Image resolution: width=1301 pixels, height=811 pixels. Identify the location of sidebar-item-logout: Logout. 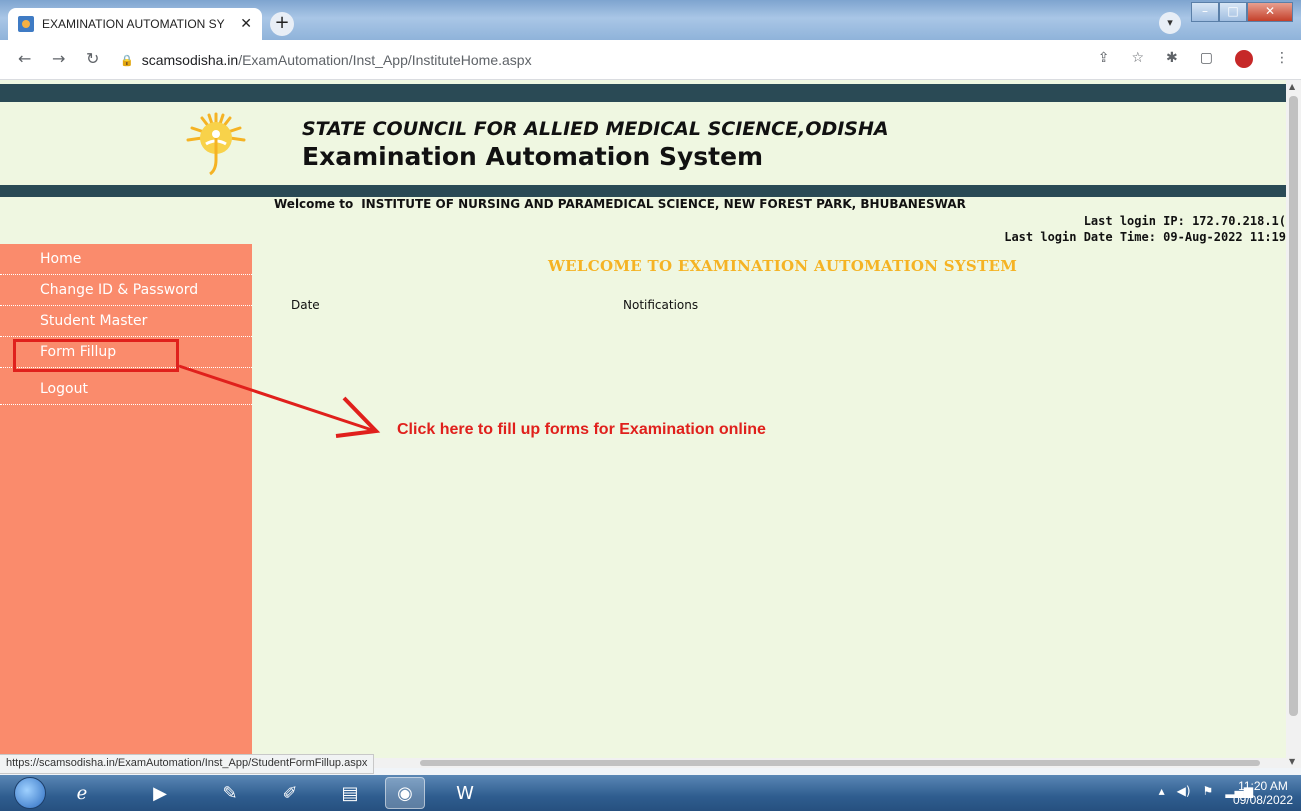
(126, 389).